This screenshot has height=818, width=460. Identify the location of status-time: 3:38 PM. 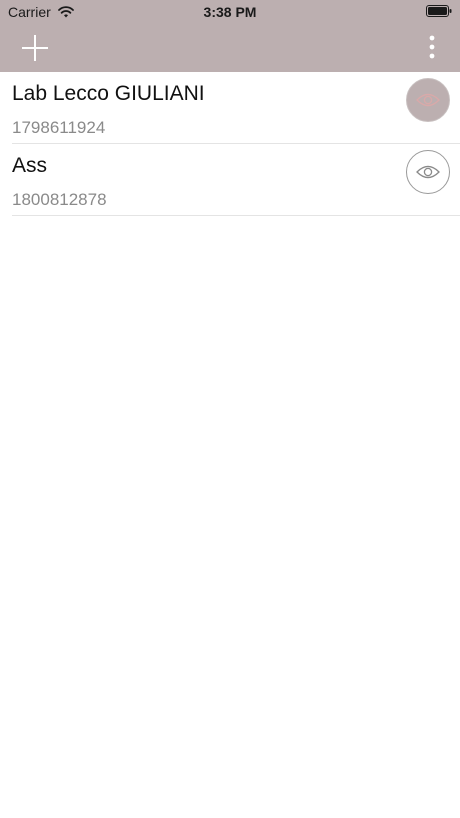
(230, 12).